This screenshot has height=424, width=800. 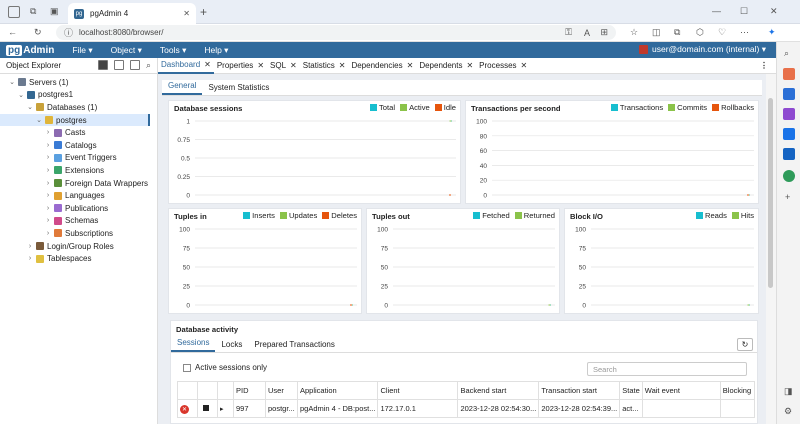 I want to click on tree-node: ⌄ Servers (1), so click(x=75, y=82).